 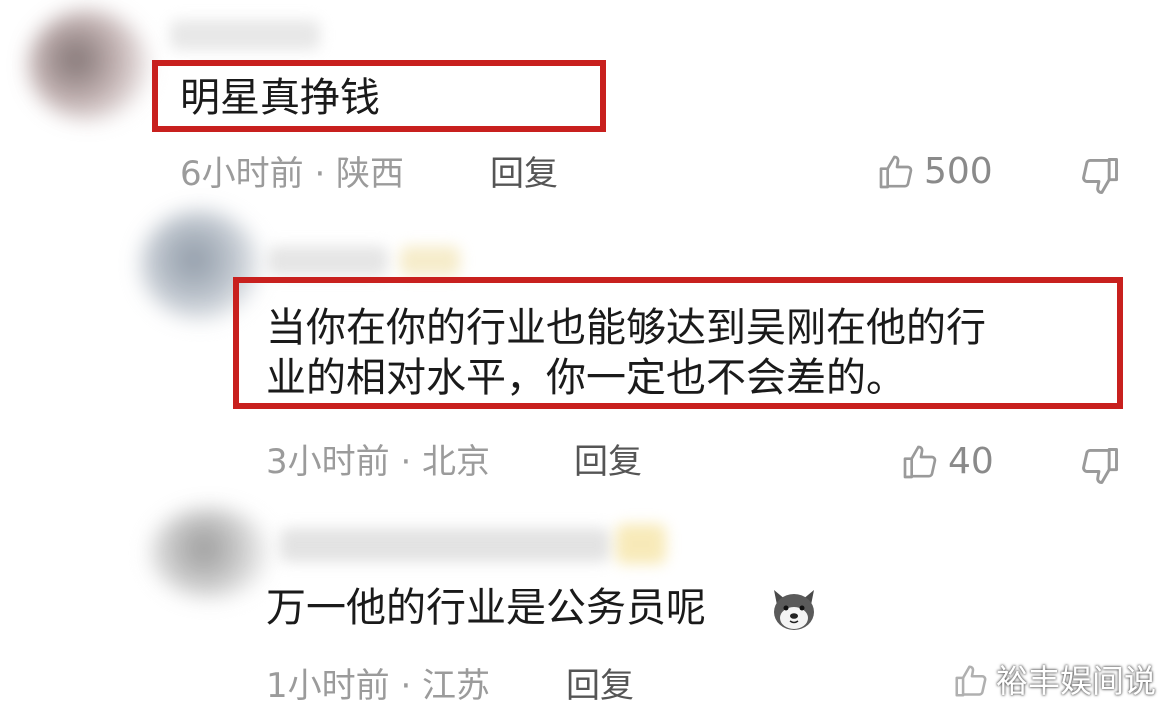 I want to click on comment-text: 明星真挣钱, so click(x=280, y=98).